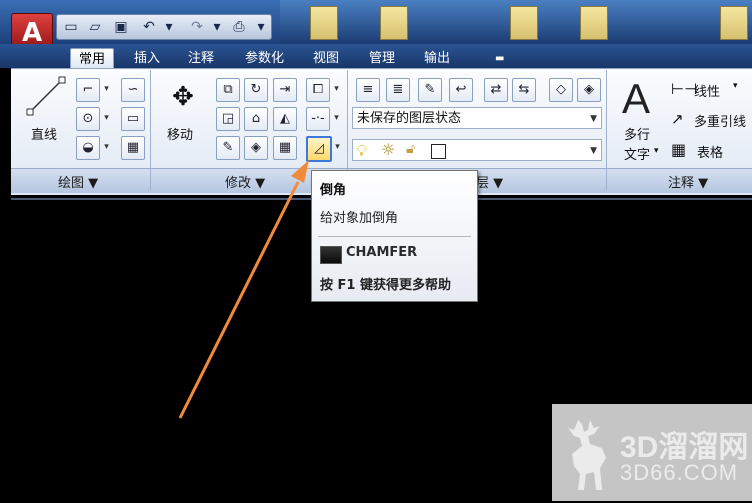 The image size is (752, 503). Describe the element at coordinates (587, 455) in the screenshot. I see `deer-logo-icon` at that location.